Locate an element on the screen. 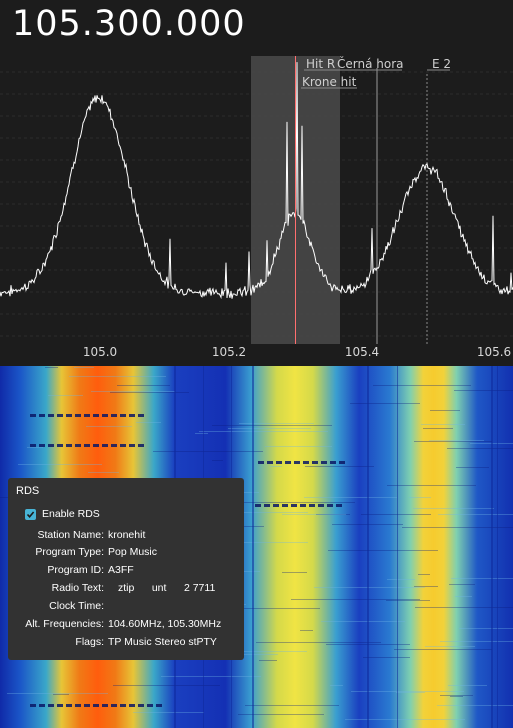 The width and height of the screenshot is (513, 728). axis-tick-105-0: 105.0 is located at coordinates (100, 352).